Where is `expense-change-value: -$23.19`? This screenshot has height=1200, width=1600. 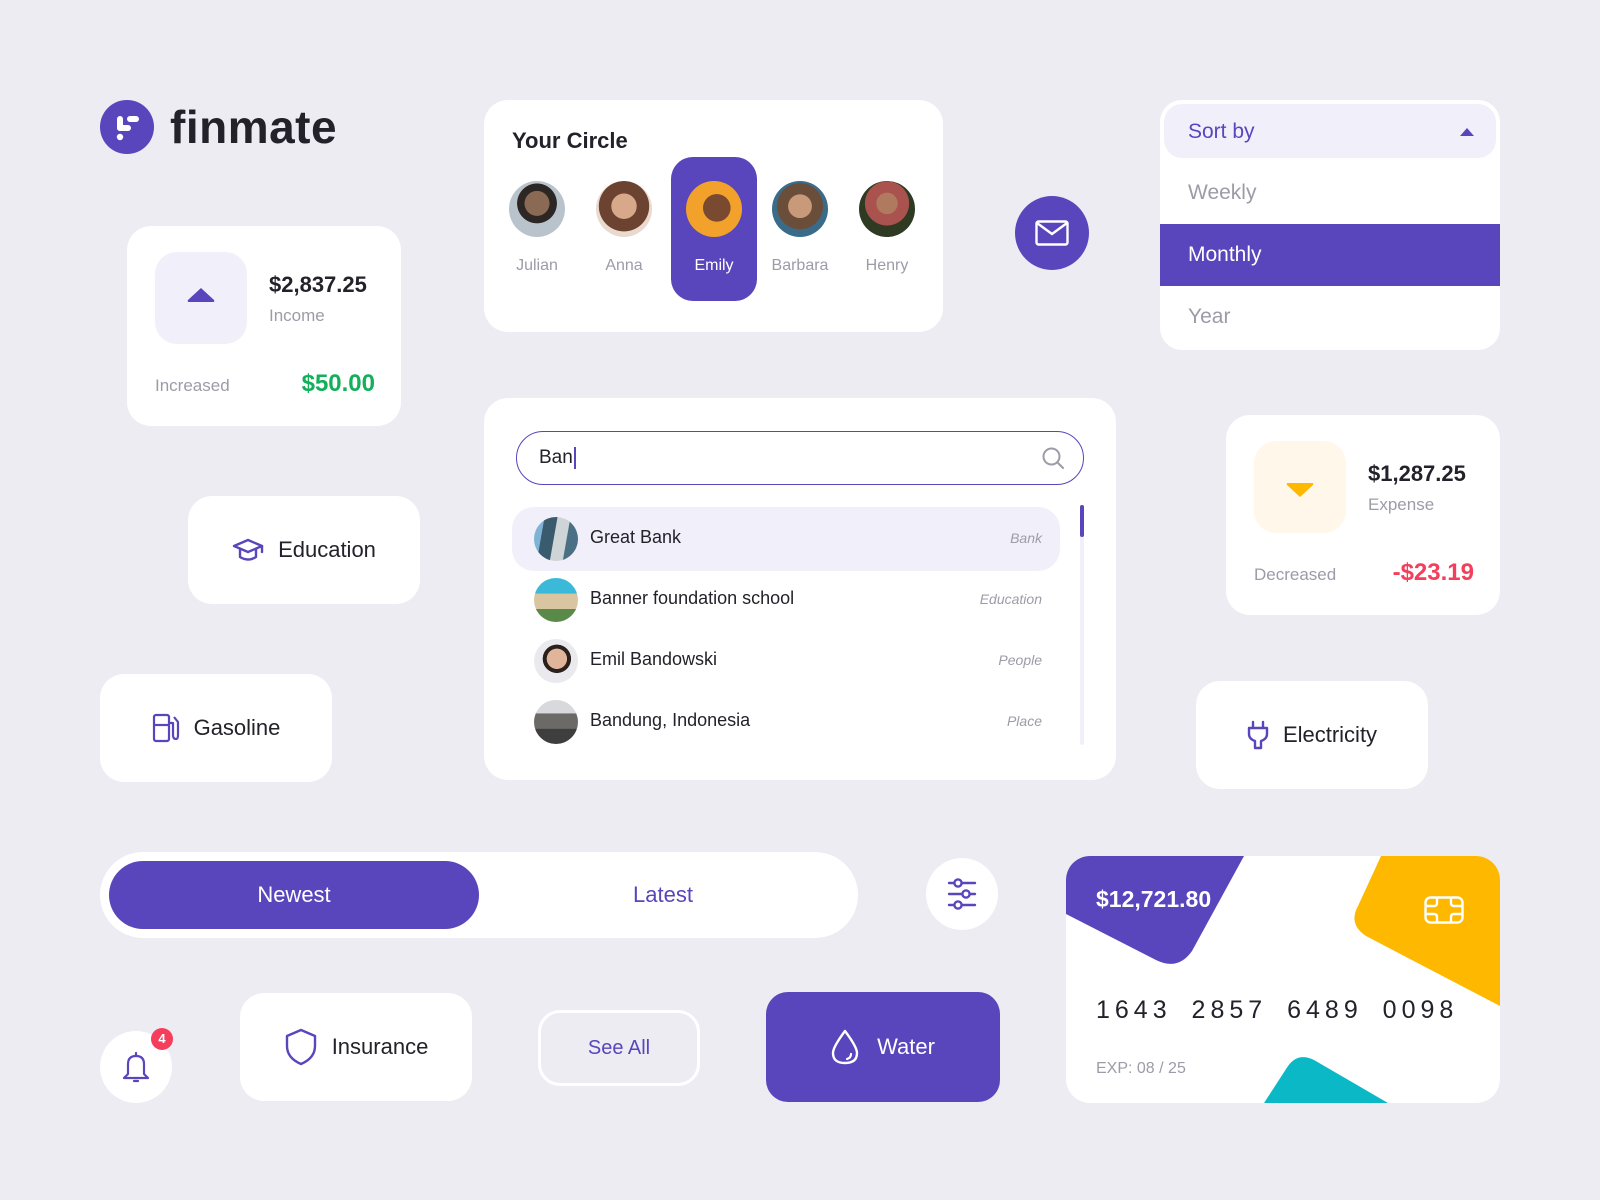
expense-change-value: -$23.19 is located at coordinates (1433, 572).